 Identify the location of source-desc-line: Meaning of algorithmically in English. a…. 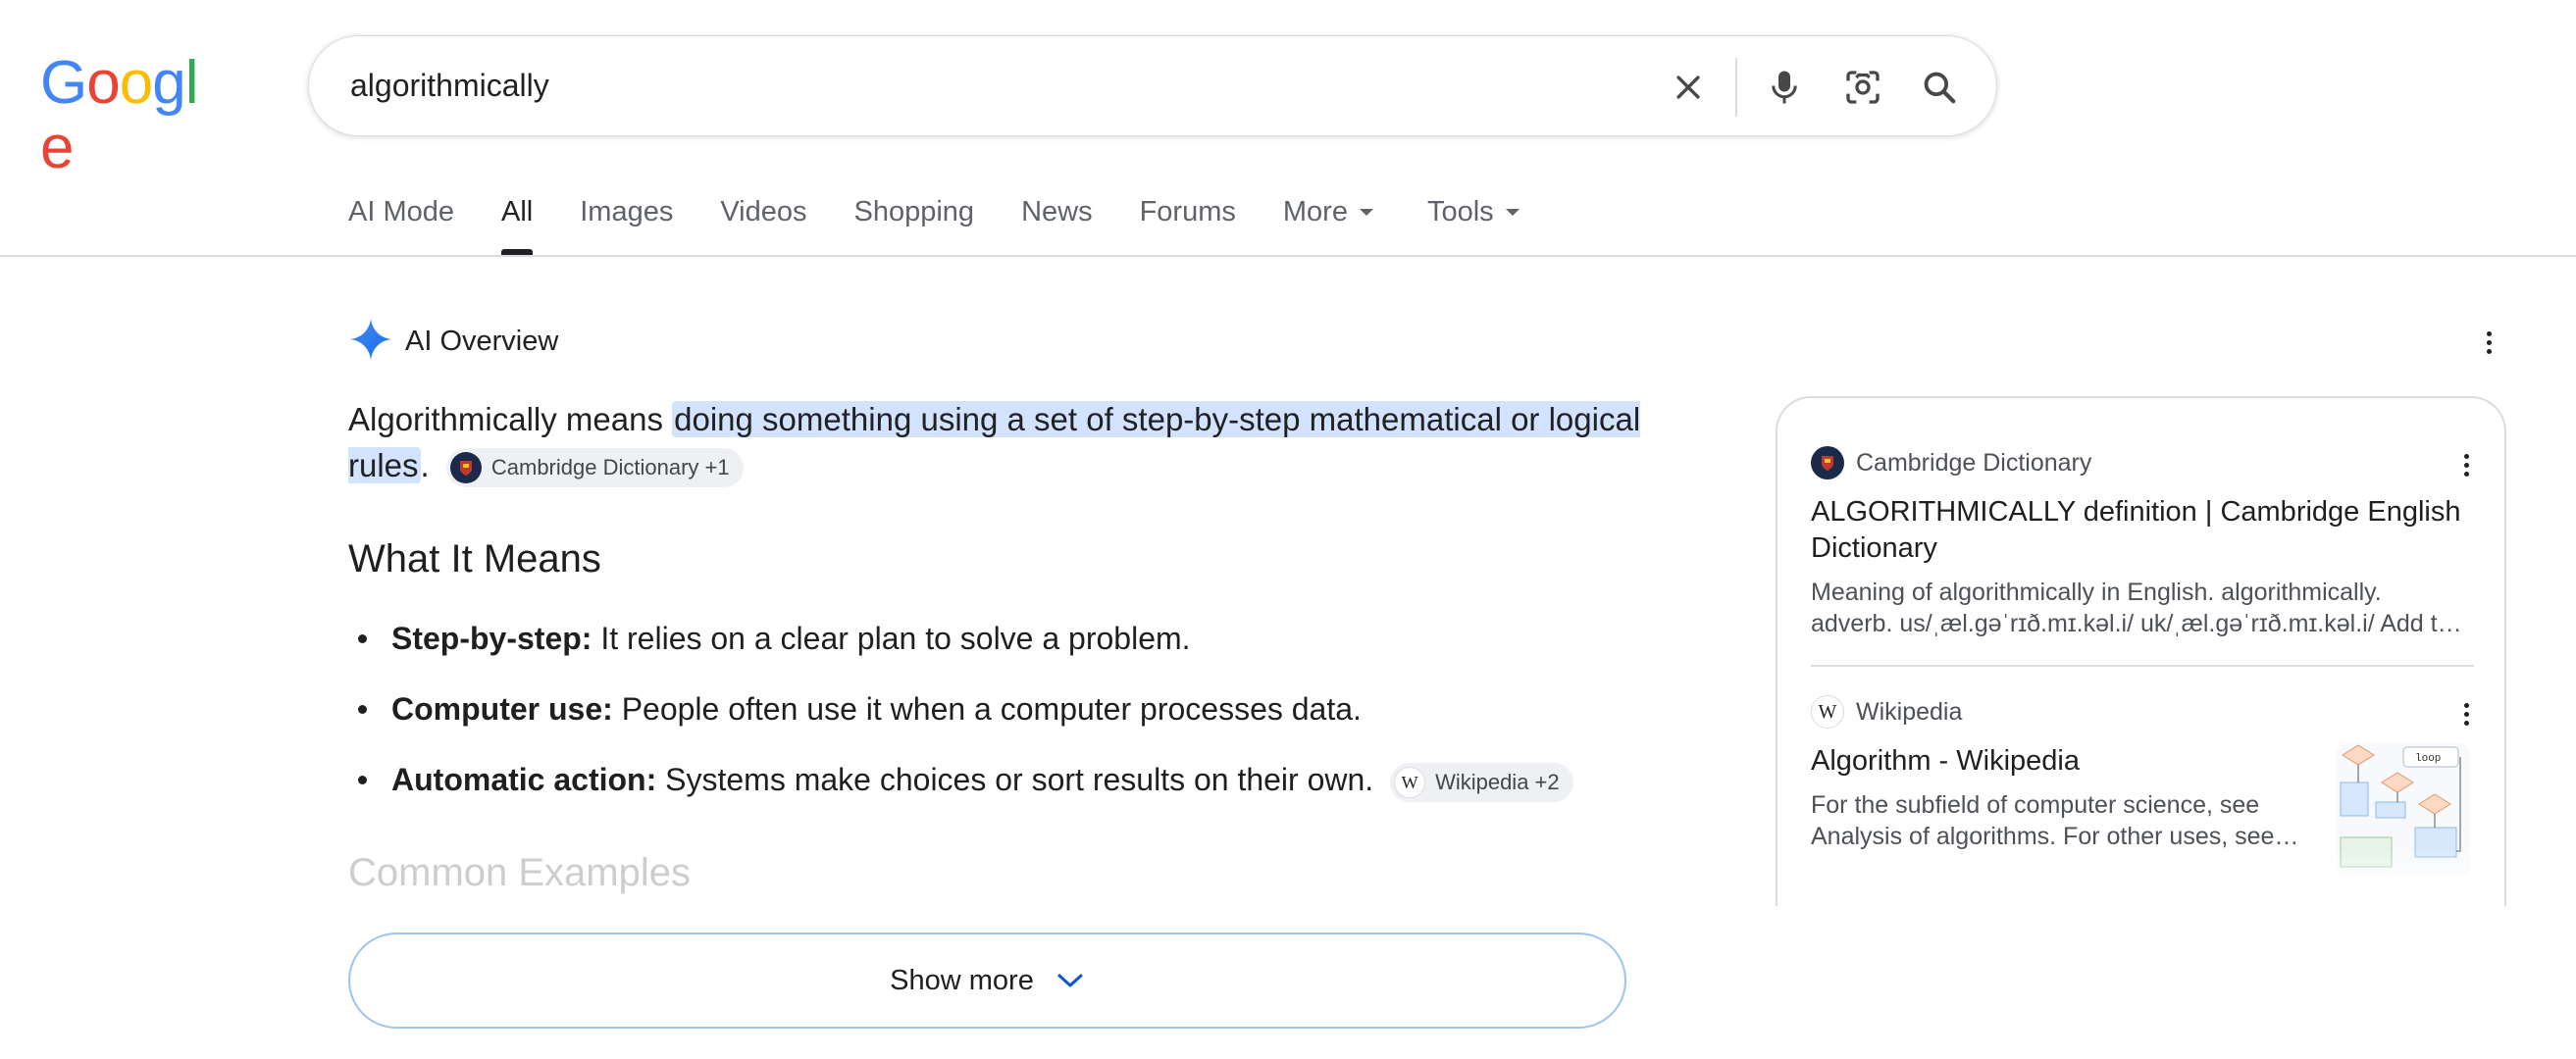
(2096, 592).